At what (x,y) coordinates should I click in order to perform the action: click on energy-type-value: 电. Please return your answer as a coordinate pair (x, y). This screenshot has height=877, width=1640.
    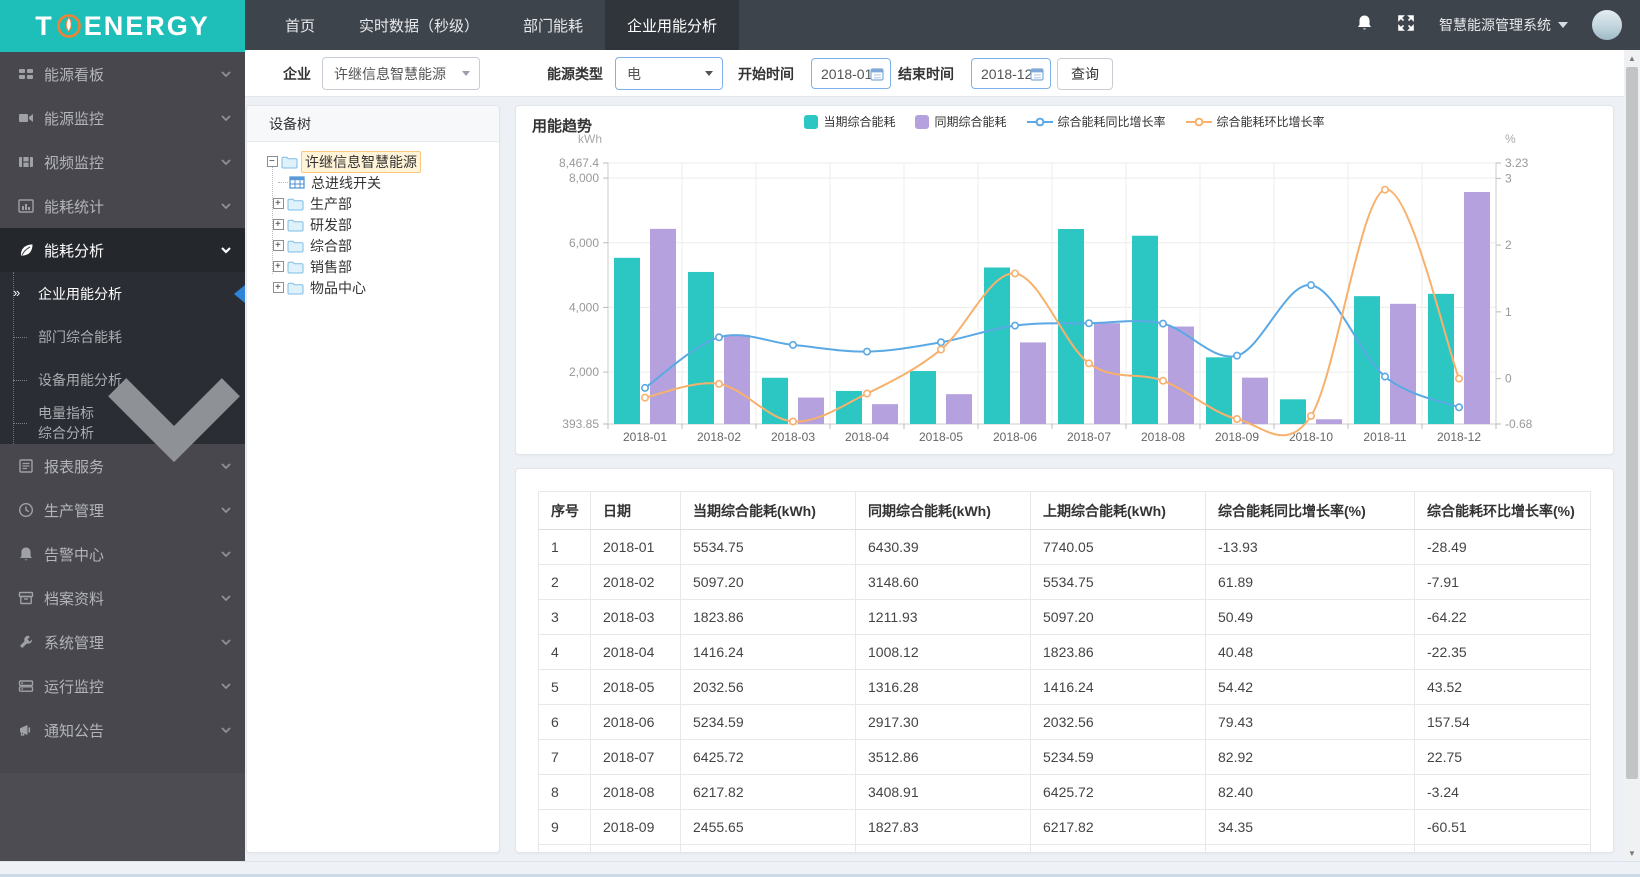
    Looking at the image, I should click on (634, 73).